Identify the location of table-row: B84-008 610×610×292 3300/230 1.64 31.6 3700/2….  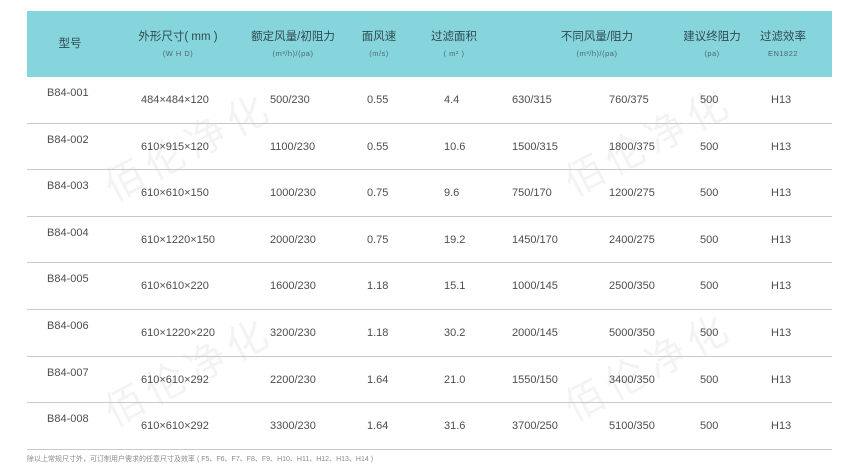
(429, 426).